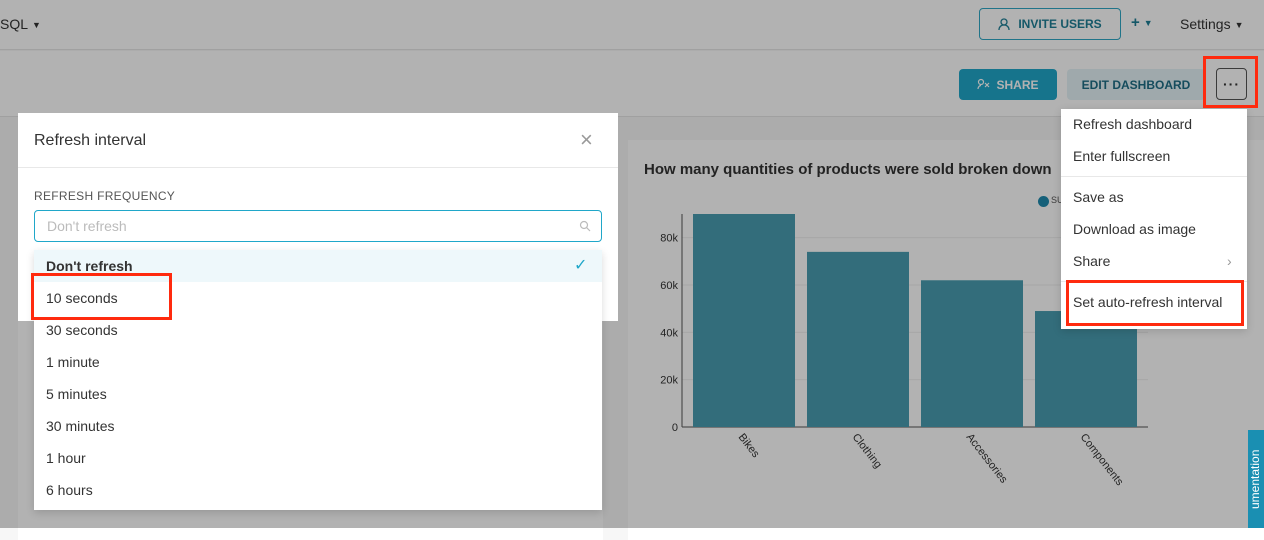 This screenshot has width=1264, height=540. I want to click on refresh-frequency-select, so click(318, 226).